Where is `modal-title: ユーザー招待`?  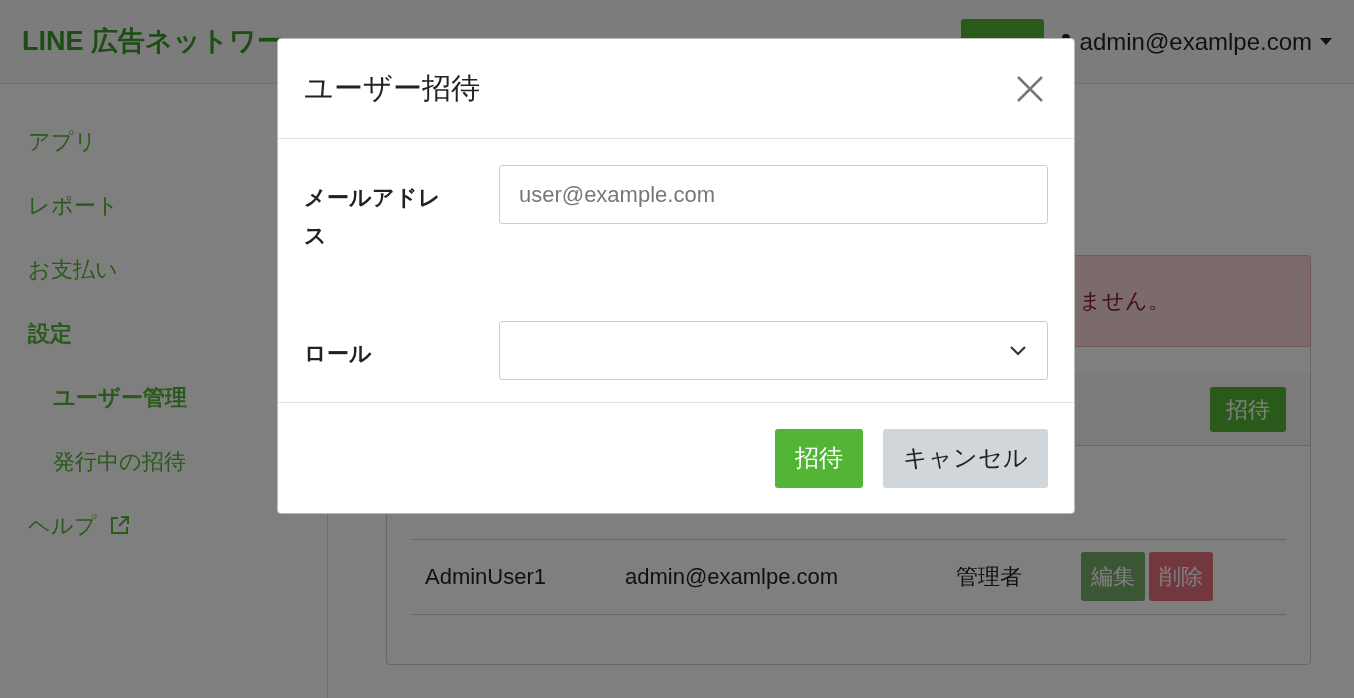 modal-title: ユーザー招待 is located at coordinates (392, 88).